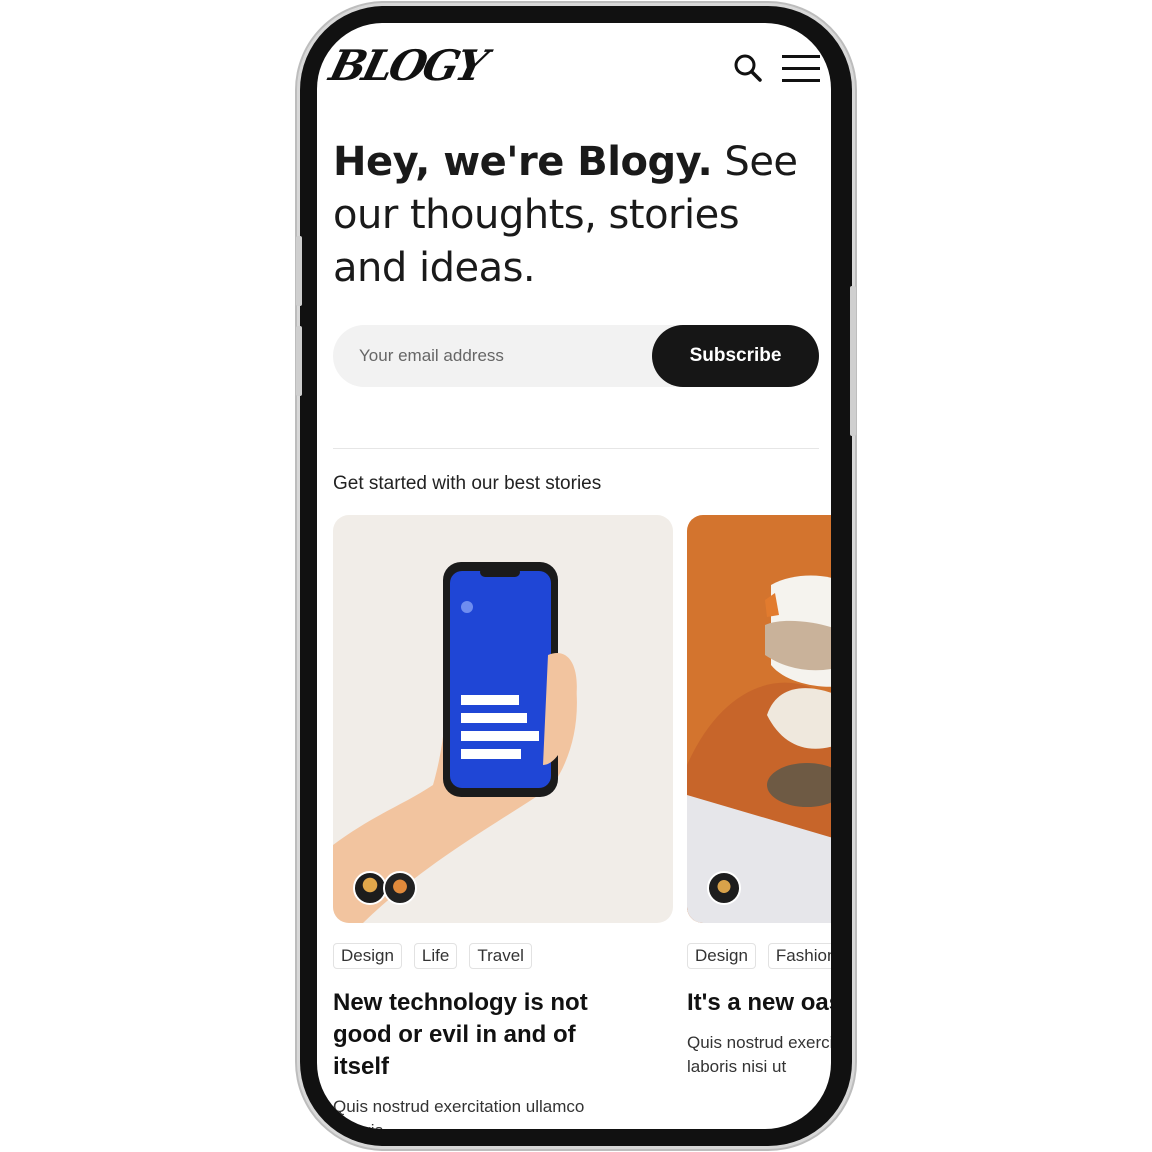  Describe the element at coordinates (299, 271) in the screenshot. I see `volume-up-button` at that location.